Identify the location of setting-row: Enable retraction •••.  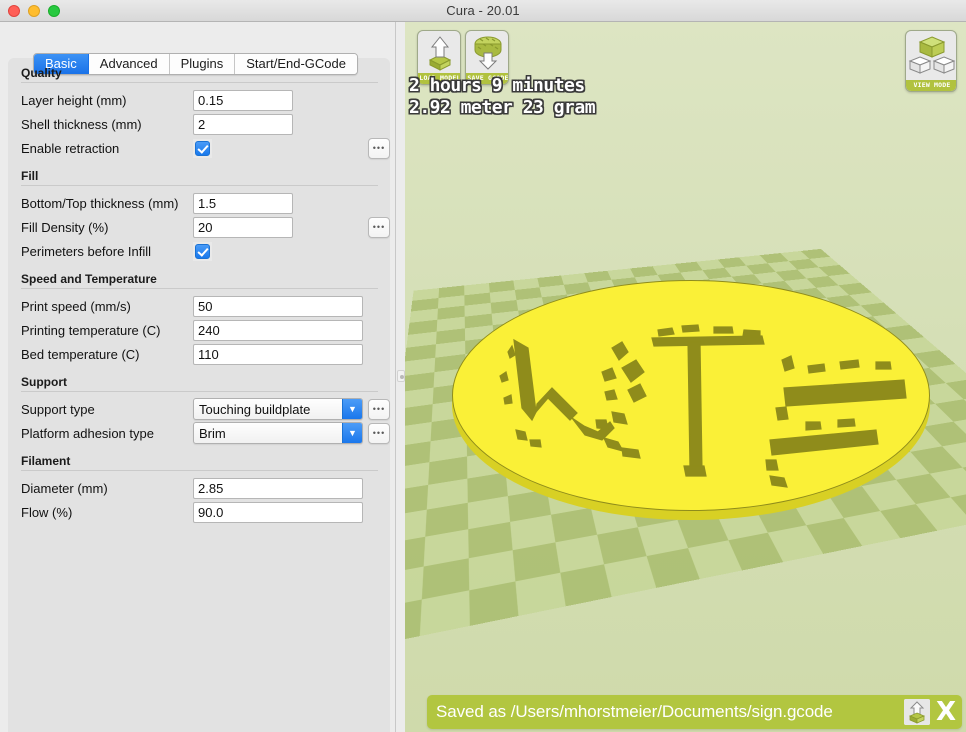
(201, 148).